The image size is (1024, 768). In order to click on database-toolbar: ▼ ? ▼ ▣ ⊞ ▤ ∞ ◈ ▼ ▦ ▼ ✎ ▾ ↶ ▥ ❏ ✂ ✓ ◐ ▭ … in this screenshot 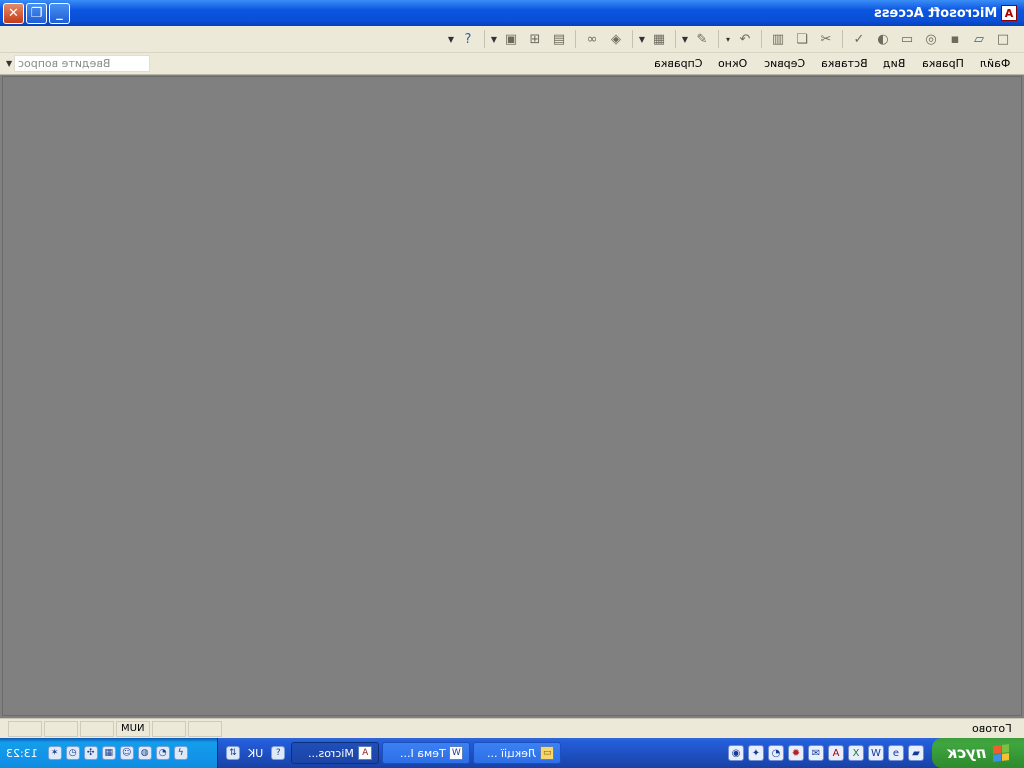, I will do `click(512, 39)`.